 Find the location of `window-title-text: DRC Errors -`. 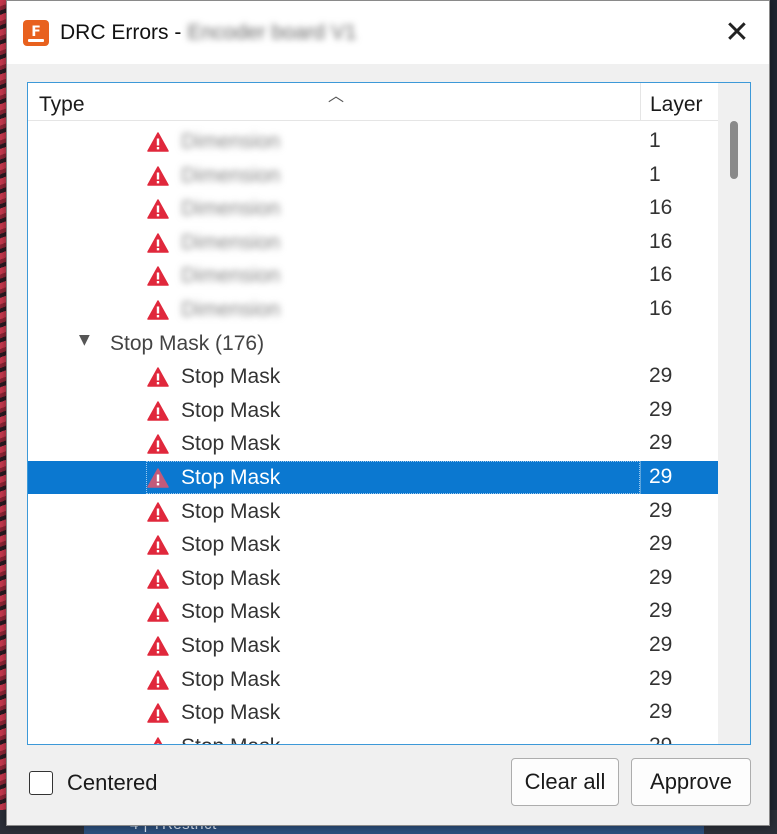

window-title-text: DRC Errors - is located at coordinates (121, 32).